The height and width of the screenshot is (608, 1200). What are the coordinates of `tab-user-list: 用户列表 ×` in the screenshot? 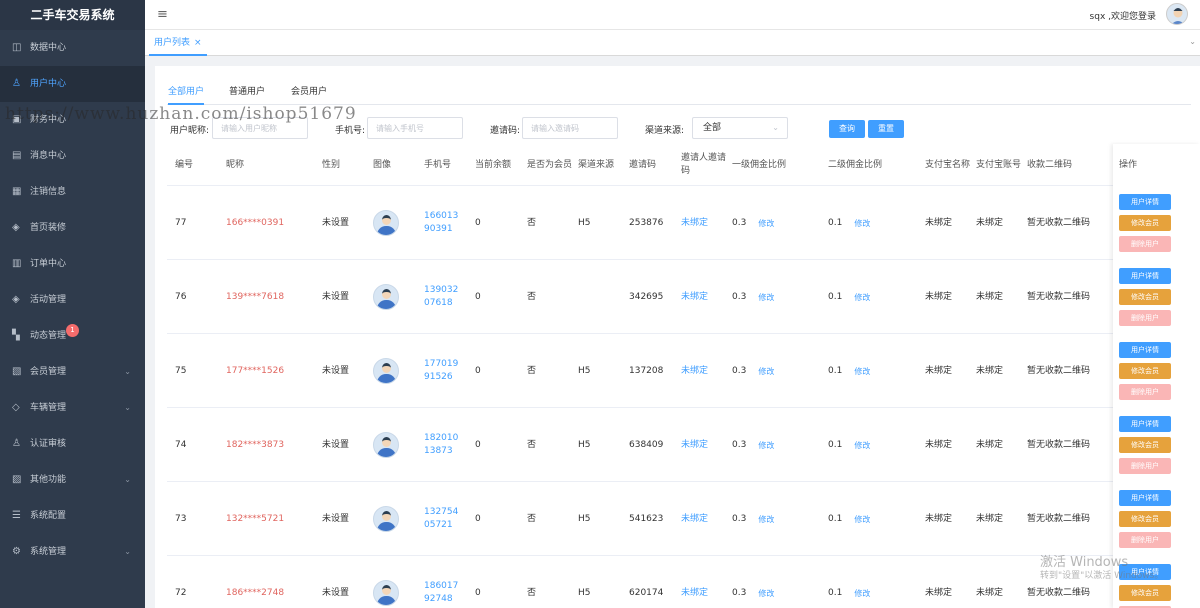 It's located at (178, 43).